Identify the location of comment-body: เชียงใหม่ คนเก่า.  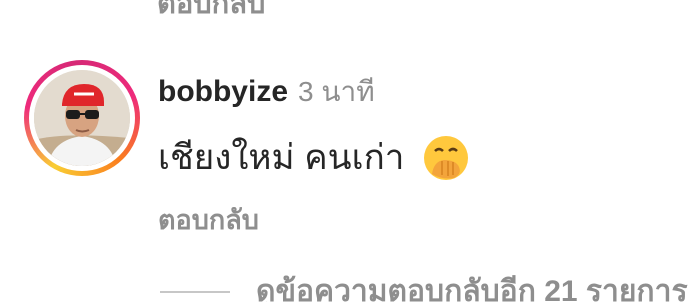
(314, 157).